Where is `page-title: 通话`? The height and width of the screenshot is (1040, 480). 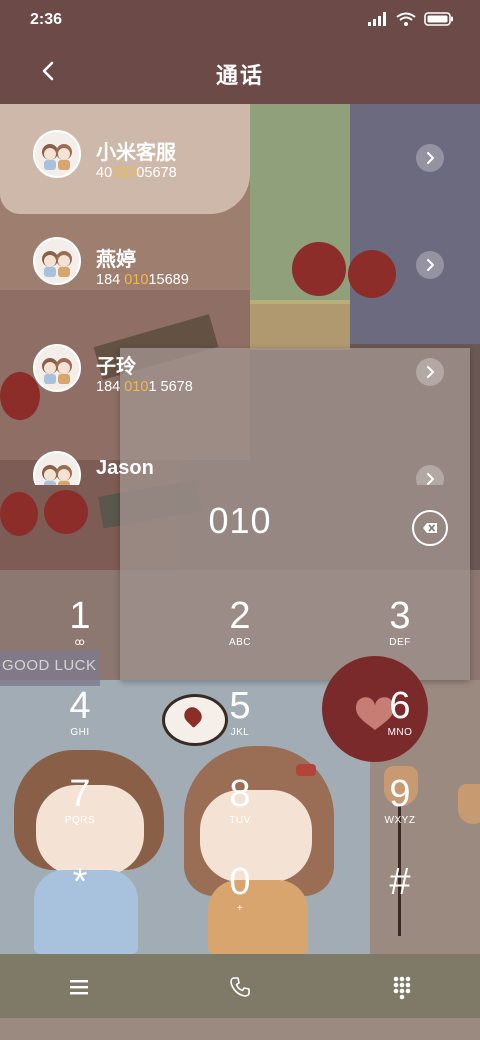 page-title: 通话 is located at coordinates (239, 75).